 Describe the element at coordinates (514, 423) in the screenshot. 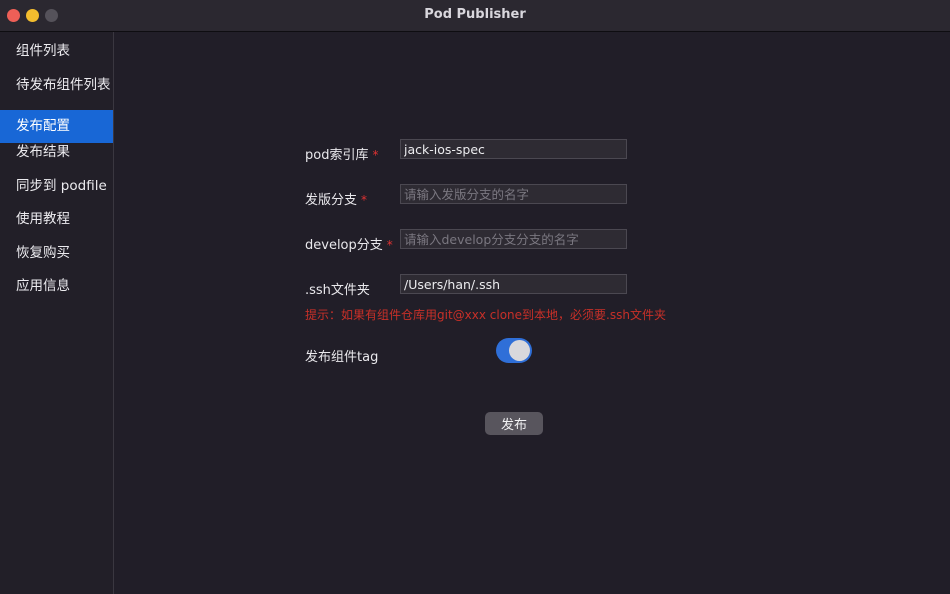

I see `publish-button: 发布` at that location.